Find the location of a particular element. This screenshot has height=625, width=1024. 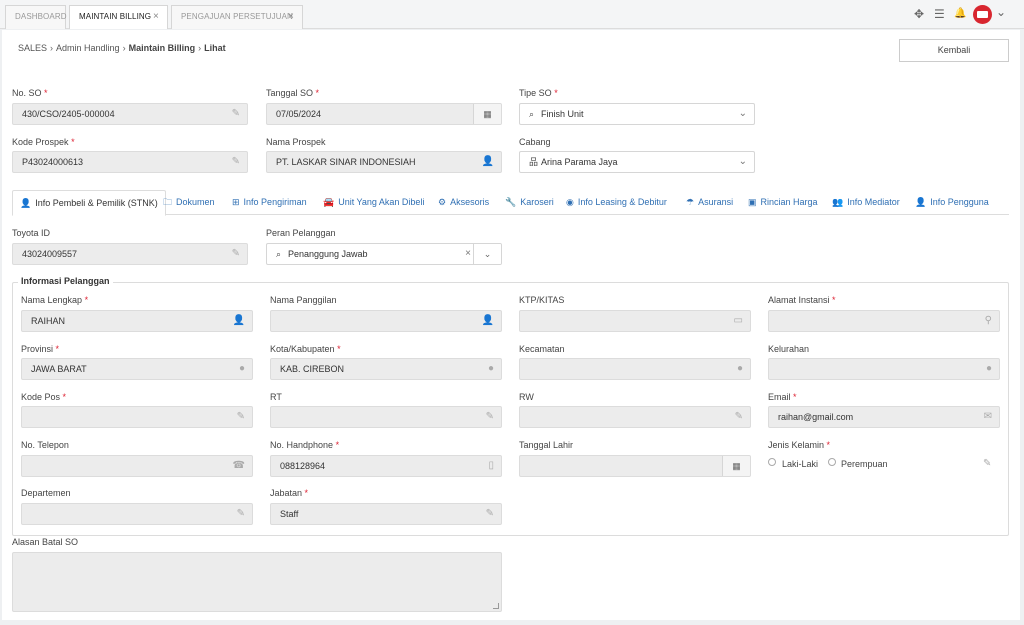

tab-info-mediator: 👥 Info Mediator is located at coordinates (866, 202).